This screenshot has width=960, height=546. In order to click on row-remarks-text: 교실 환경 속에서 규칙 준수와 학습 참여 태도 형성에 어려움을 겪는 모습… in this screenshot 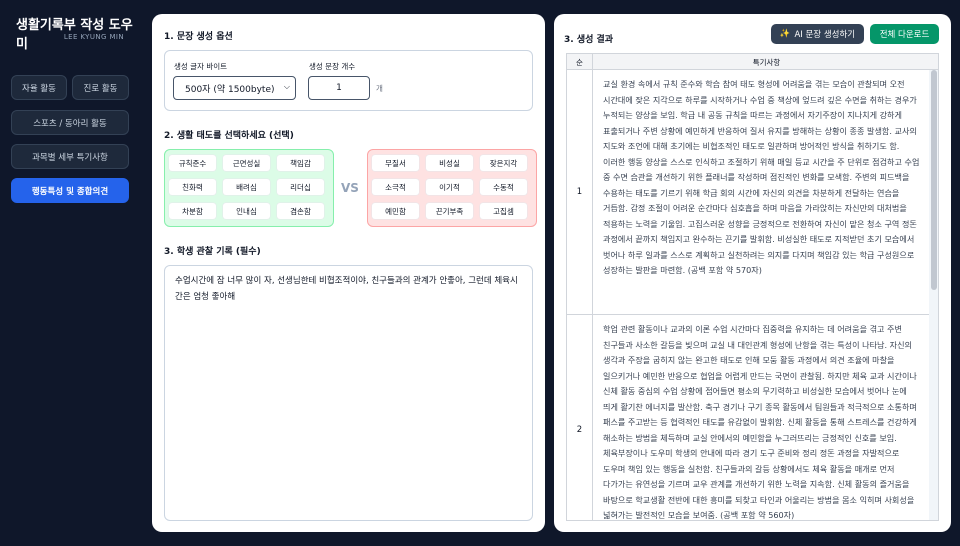, I will do `click(761, 177)`.